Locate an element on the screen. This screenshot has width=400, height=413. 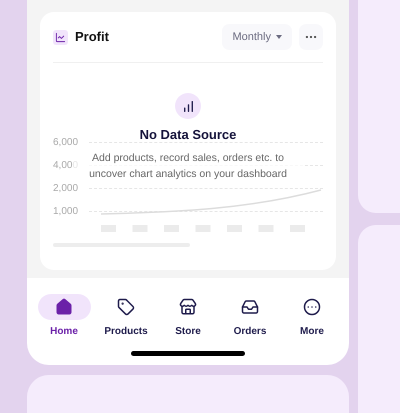
nav-tab: More is located at coordinates (312, 316).